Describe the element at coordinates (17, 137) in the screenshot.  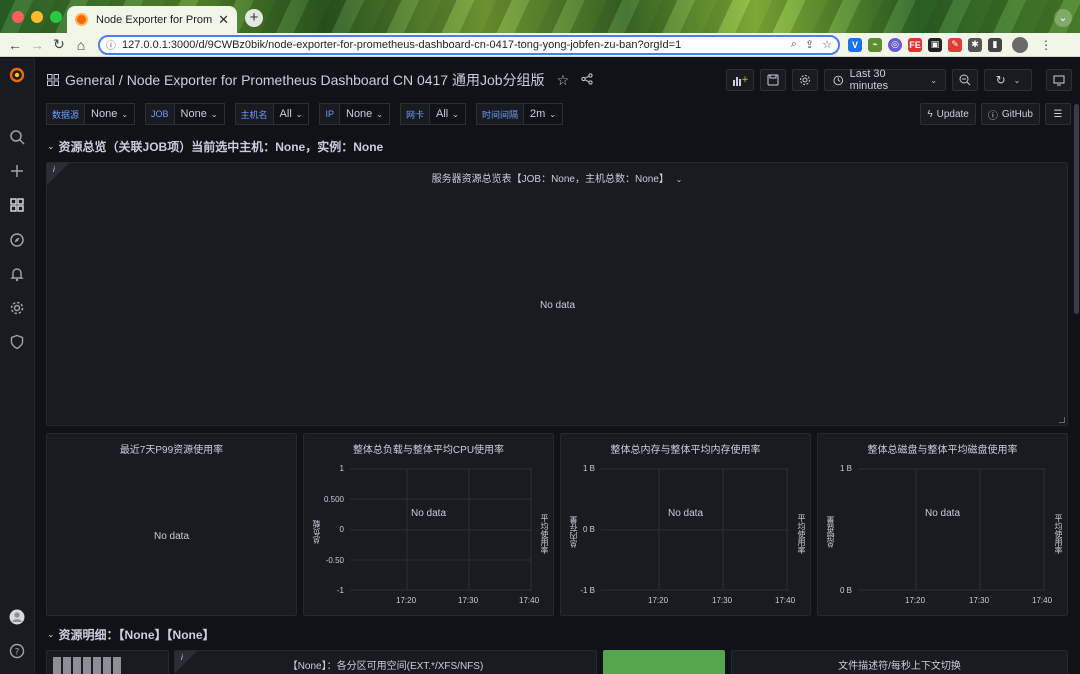
I see `search-icon` at that location.